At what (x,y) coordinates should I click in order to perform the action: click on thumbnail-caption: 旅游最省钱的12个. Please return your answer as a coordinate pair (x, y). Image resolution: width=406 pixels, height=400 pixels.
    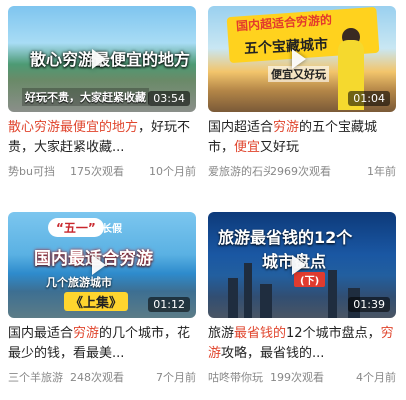
    Looking at the image, I should click on (285, 237).